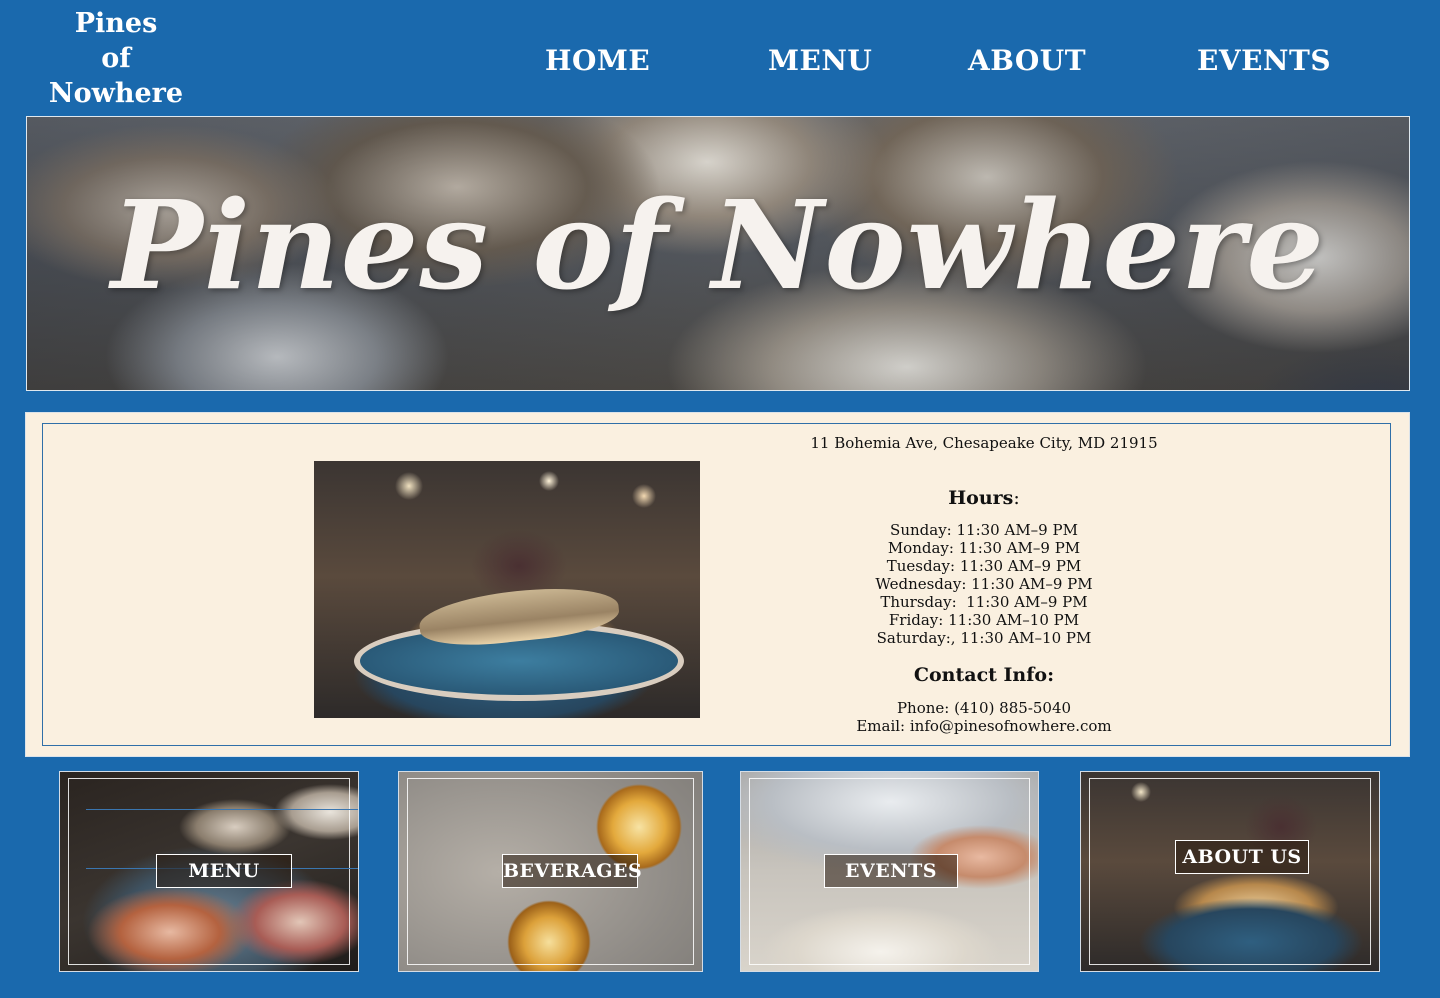 The image size is (1440, 998). I want to click on site-logo: Pines of Nowhere, so click(116, 58).